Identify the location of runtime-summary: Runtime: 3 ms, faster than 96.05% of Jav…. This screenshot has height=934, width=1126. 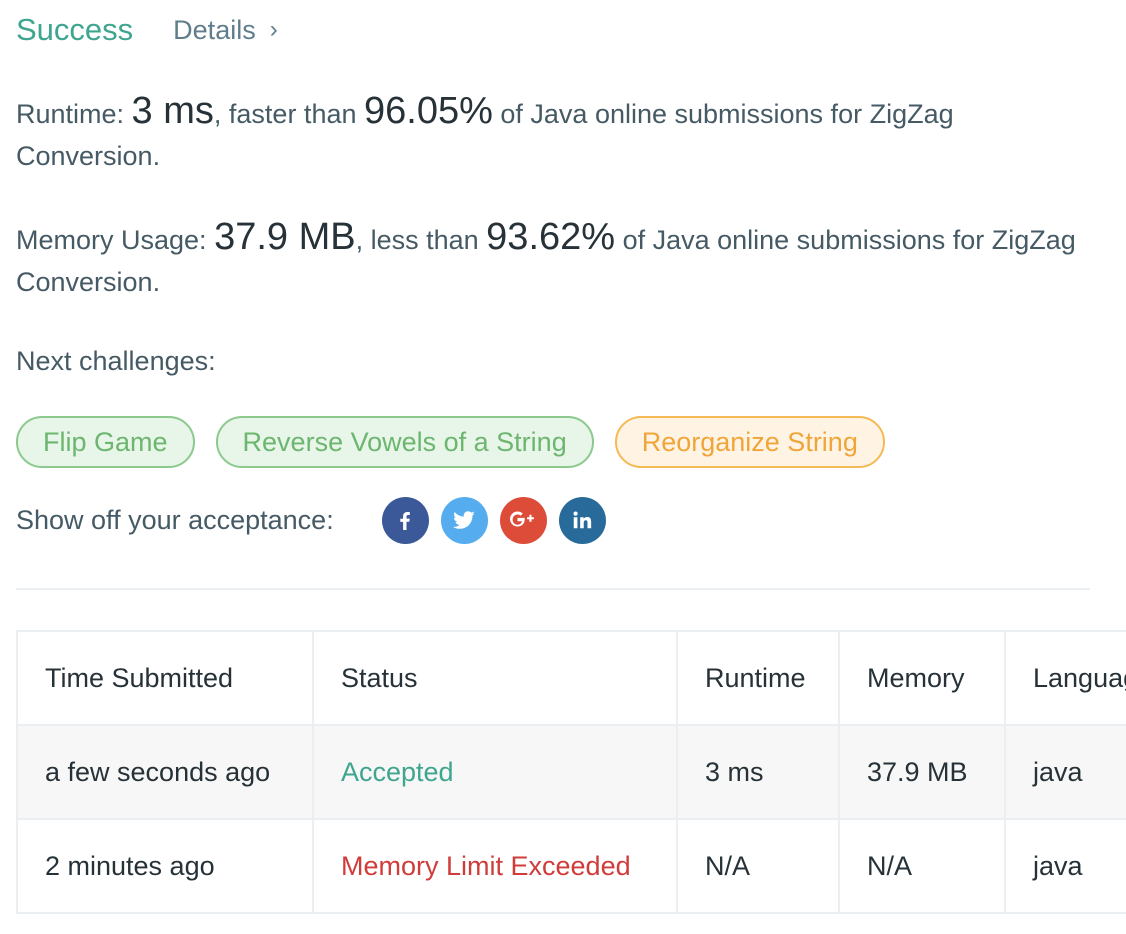
(546, 133).